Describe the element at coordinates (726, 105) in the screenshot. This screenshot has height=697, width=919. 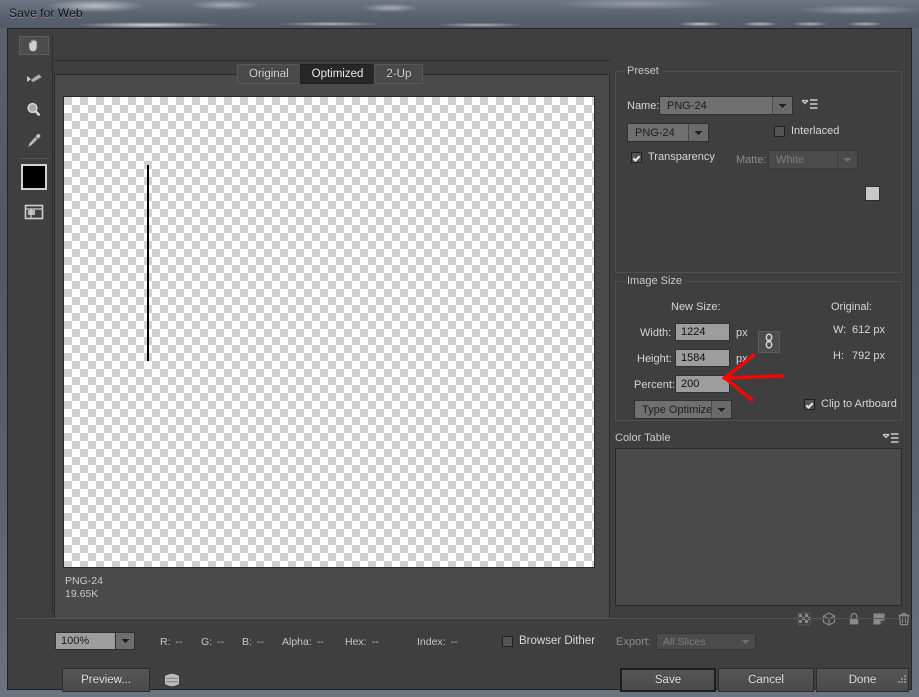
I see `preset-name-select: PNG-24` at that location.